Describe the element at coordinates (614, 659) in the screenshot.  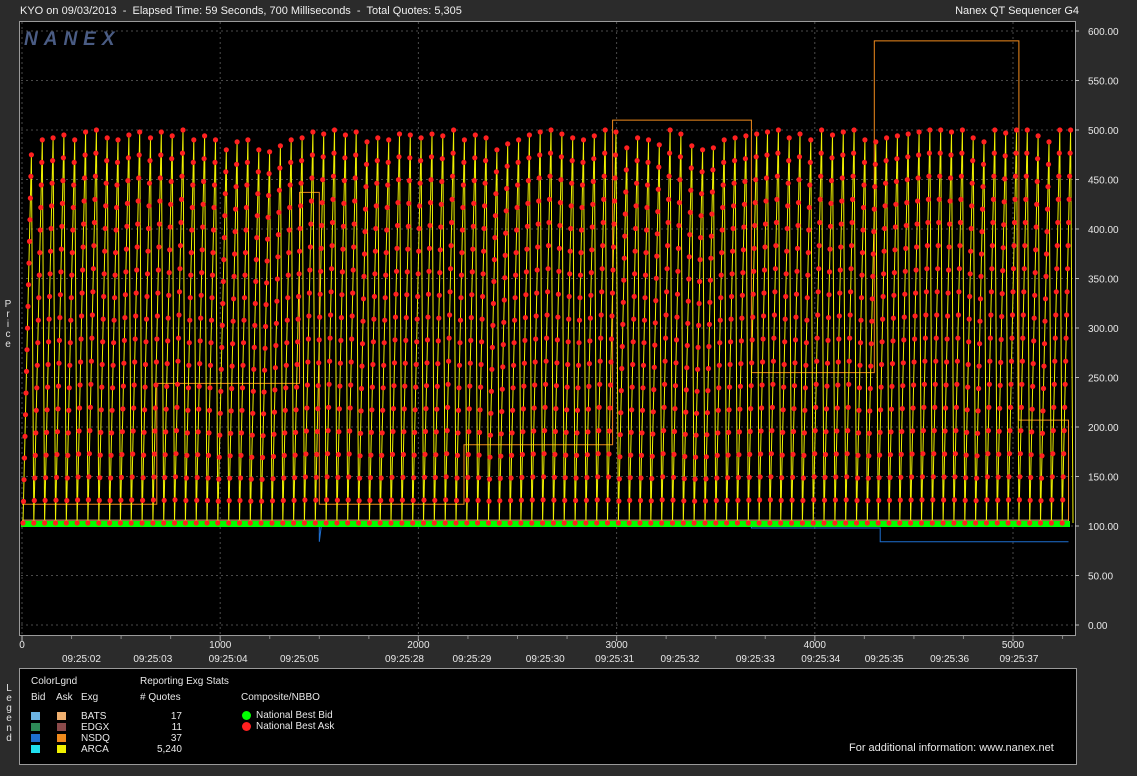
I see `time-label: 09:25:31` at that location.